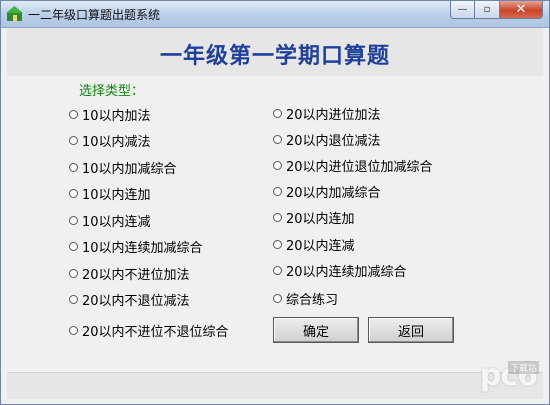 The image size is (550, 405). What do you see at coordinates (142, 248) in the screenshot?
I see `option-label: 10以内连续加减综合` at bounding box center [142, 248].